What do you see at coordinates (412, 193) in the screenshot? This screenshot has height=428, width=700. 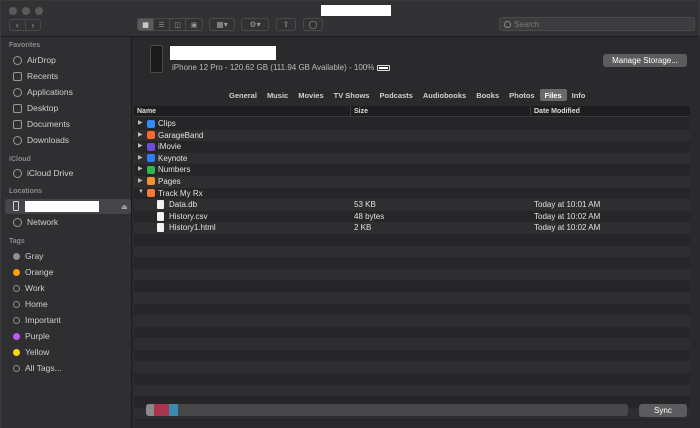 I see `table-row: ▼ Track My Rx` at bounding box center [412, 193].